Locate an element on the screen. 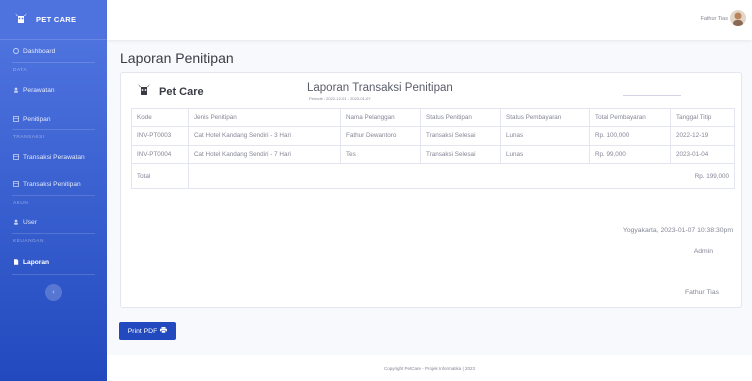 The height and width of the screenshot is (381, 752). table-cell: INV-PT0003 is located at coordinates (160, 136).